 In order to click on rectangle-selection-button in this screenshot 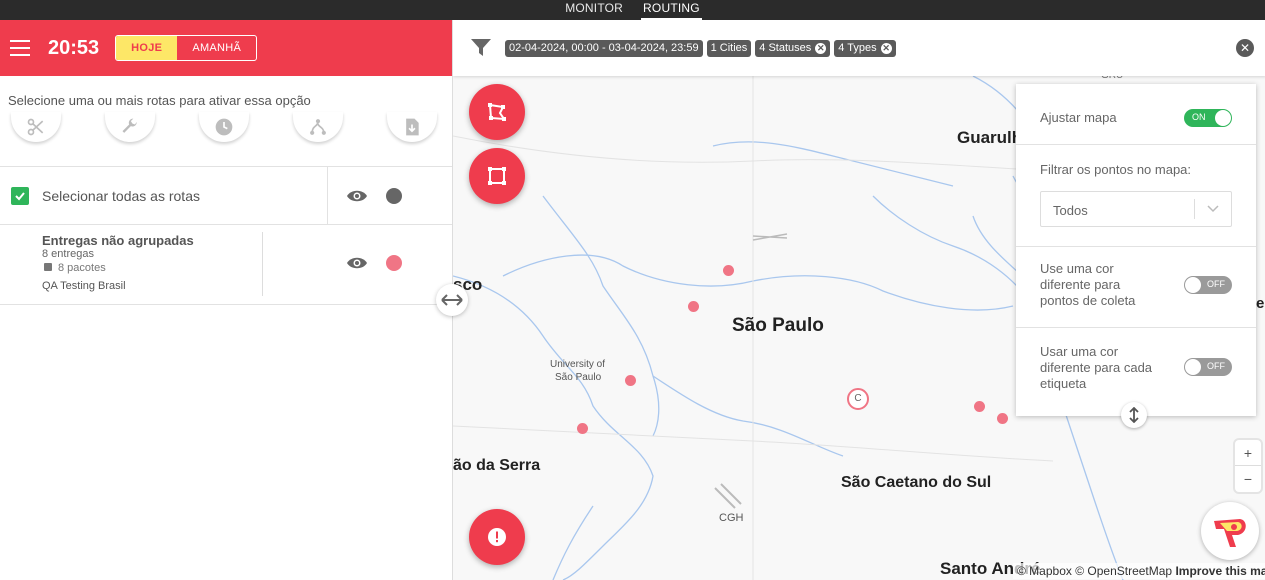, I will do `click(497, 176)`.